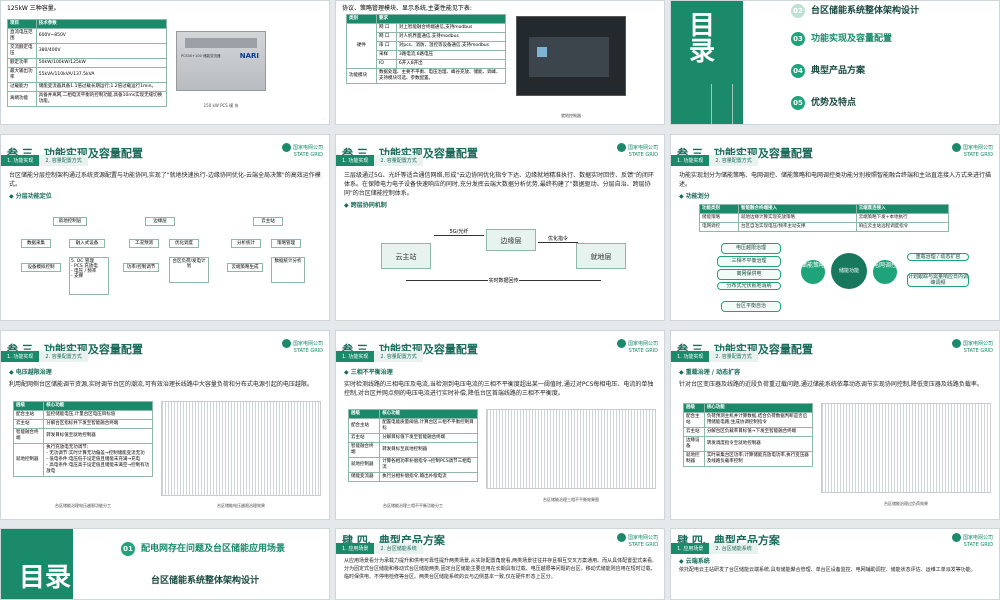 The image size is (1000, 600). What do you see at coordinates (571, 56) in the screenshot?
I see `controller-image` at bounding box center [571, 56].